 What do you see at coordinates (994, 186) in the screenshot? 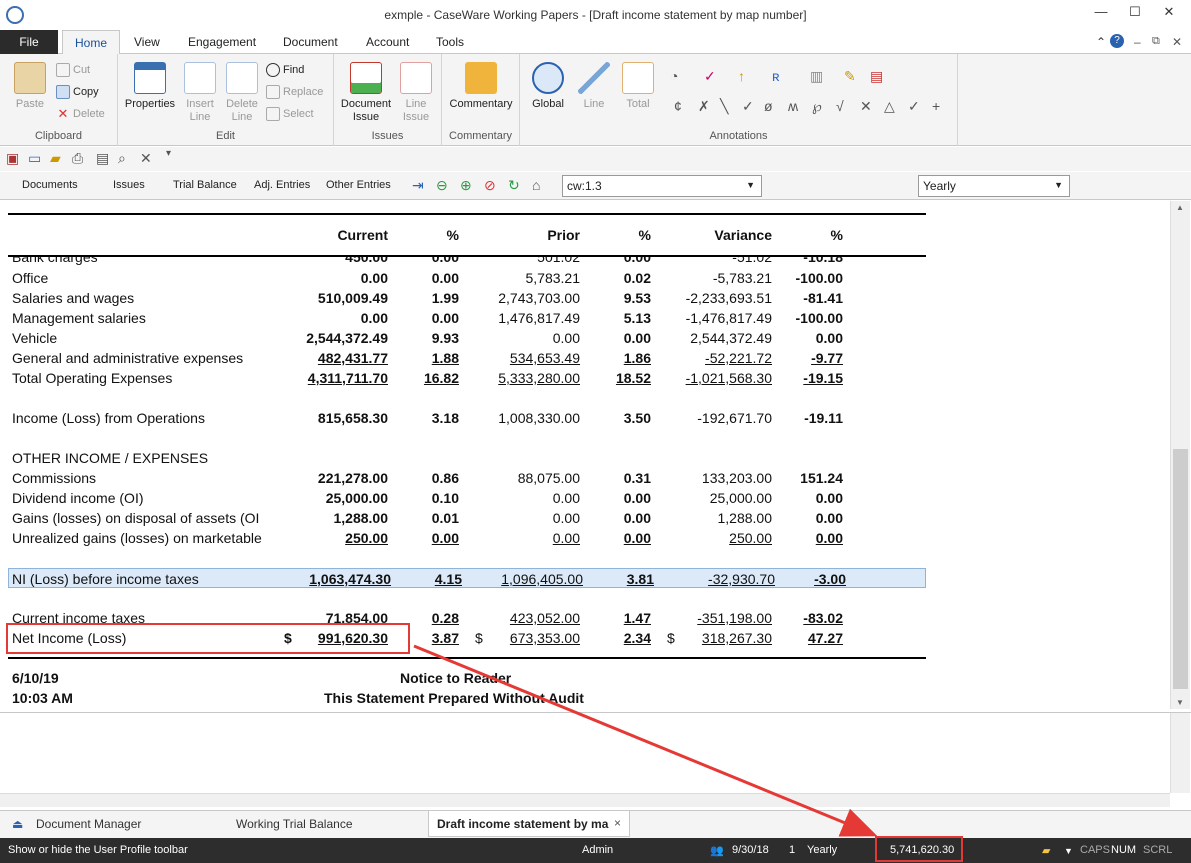
I see `period-dropdown: Yearly ▼` at bounding box center [994, 186].